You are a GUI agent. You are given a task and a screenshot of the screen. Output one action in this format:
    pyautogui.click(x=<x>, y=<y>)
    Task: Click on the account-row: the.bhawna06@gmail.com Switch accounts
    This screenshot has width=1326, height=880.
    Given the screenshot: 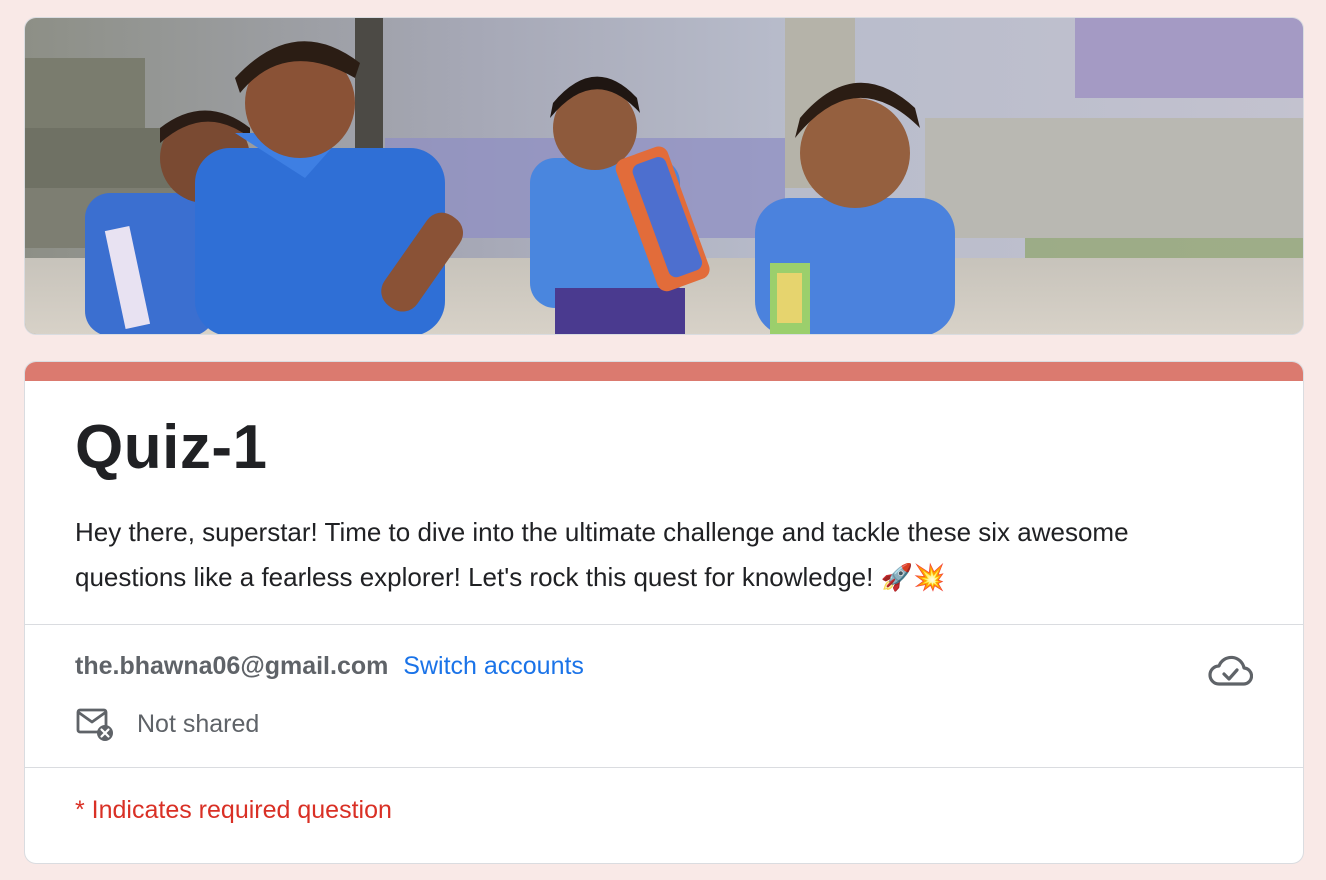 What is the action you would take?
    pyautogui.click(x=329, y=666)
    